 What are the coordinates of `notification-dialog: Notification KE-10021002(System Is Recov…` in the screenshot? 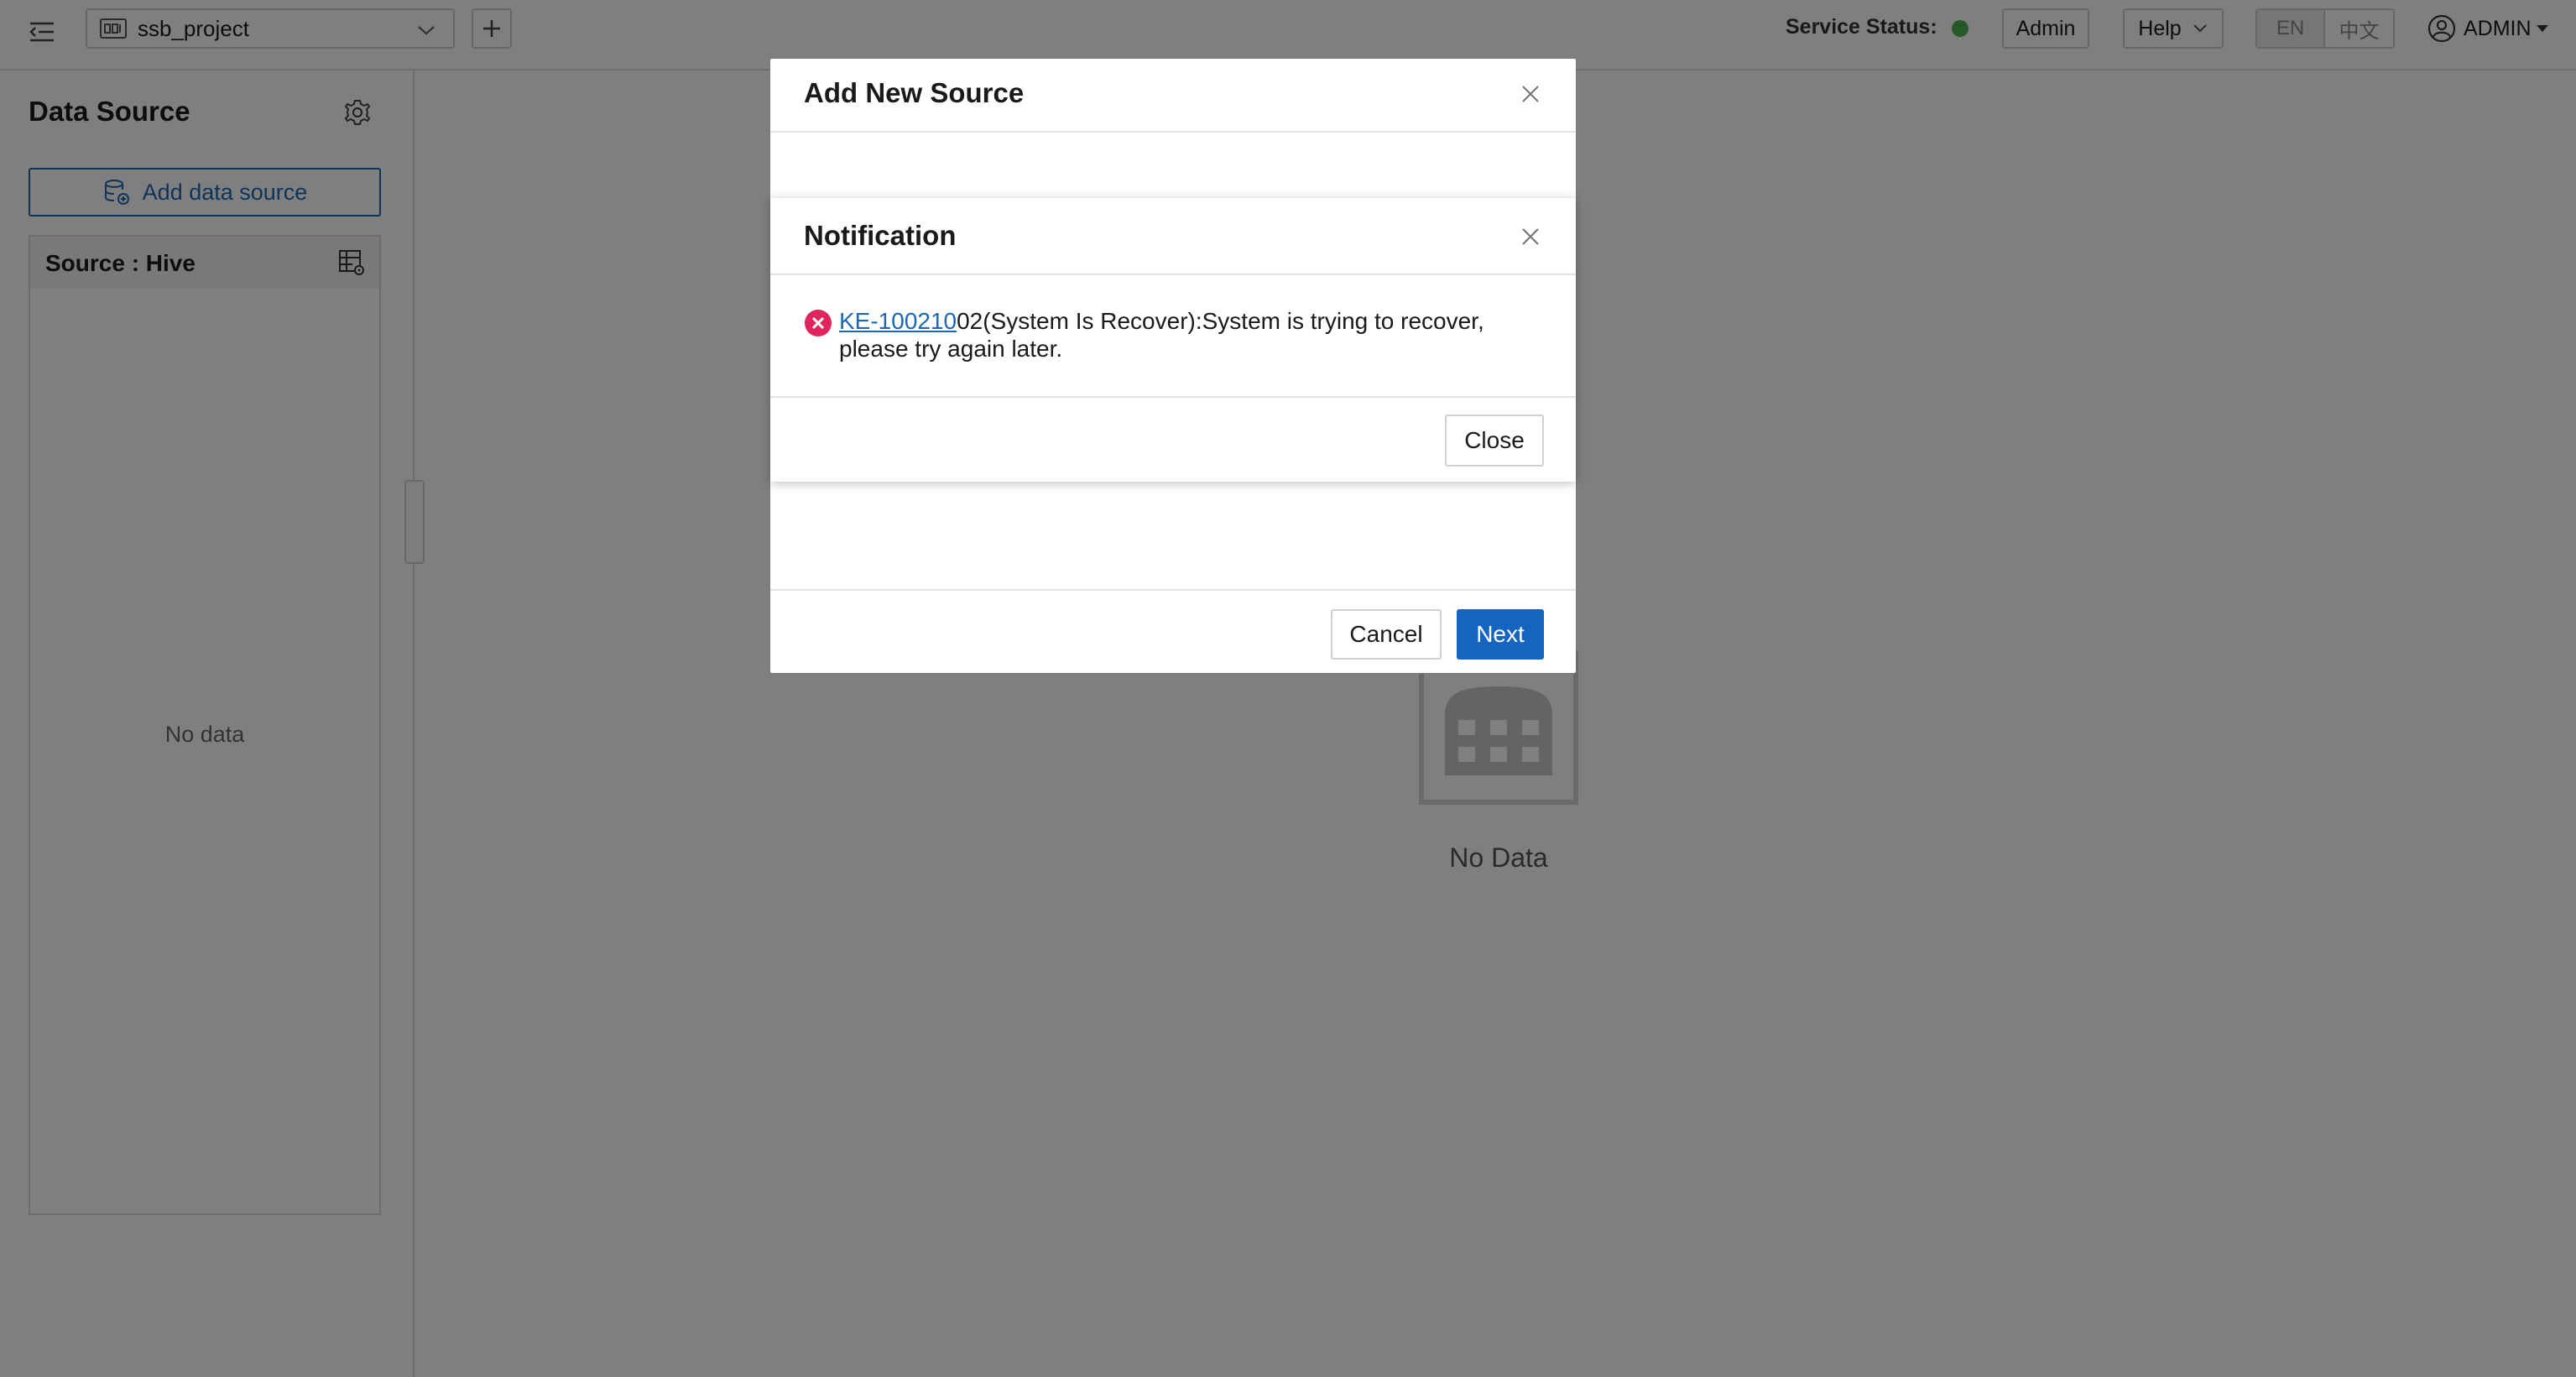 It's located at (1173, 340).